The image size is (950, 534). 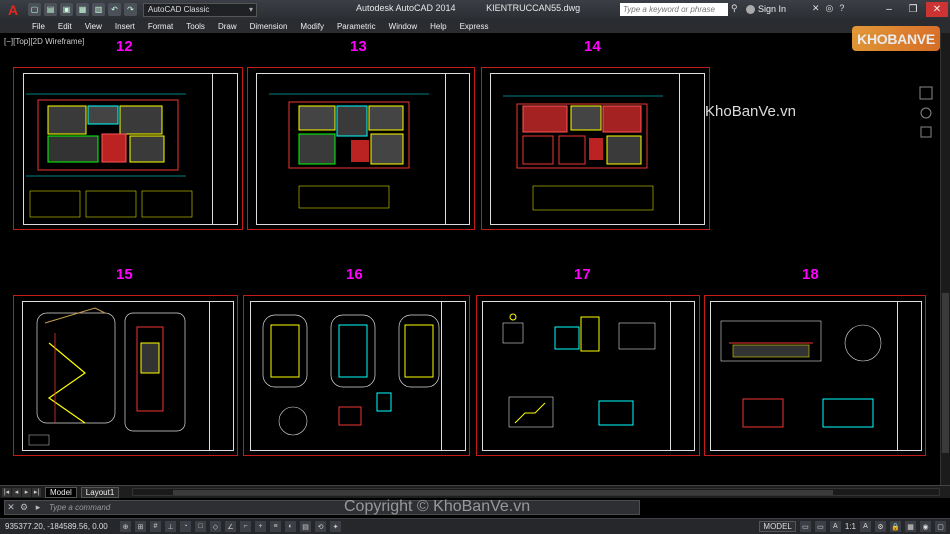 I want to click on window-title: Autodesk AutoCAD 2014 KIENTRUCCAN55.dwg, so click(x=482, y=8).